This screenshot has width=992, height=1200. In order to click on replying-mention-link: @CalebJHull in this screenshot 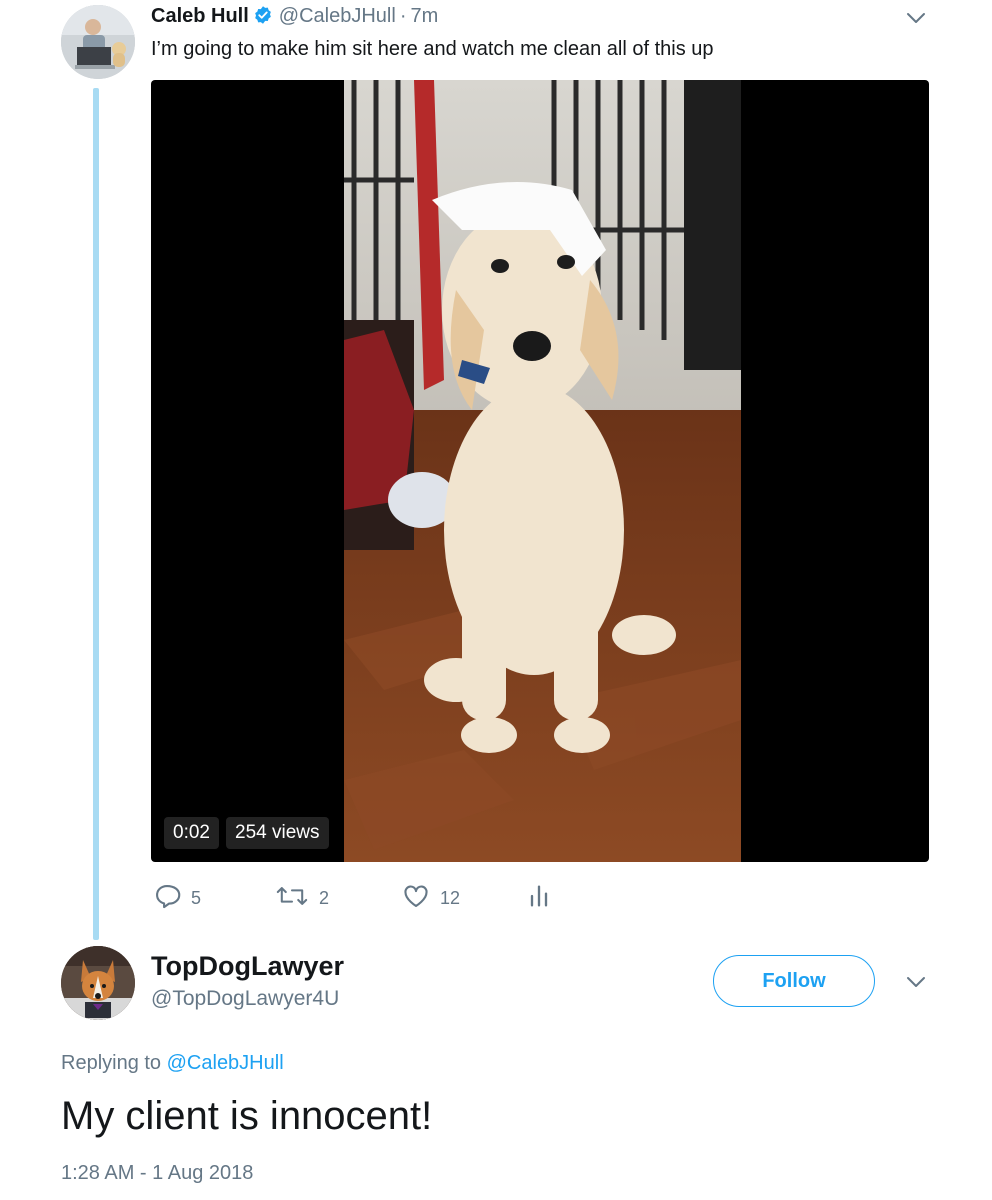, I will do `click(225, 1063)`.